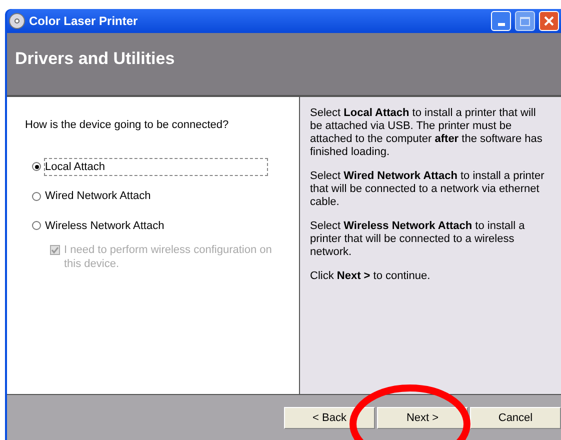  Describe the element at coordinates (329, 418) in the screenshot. I see `wizard-button: < Back` at that location.